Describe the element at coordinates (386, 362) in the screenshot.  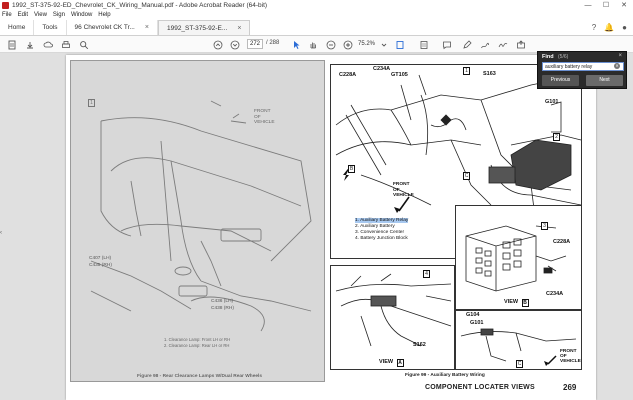
I see `view-a-word: VIEW` at that location.